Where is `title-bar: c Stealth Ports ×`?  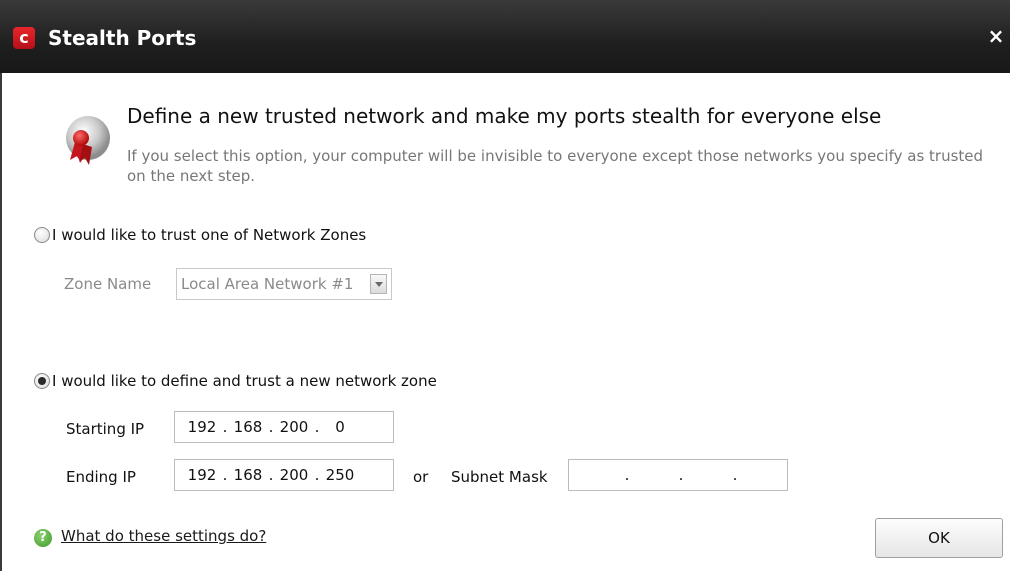 title-bar: c Stealth Ports × is located at coordinates (505, 36).